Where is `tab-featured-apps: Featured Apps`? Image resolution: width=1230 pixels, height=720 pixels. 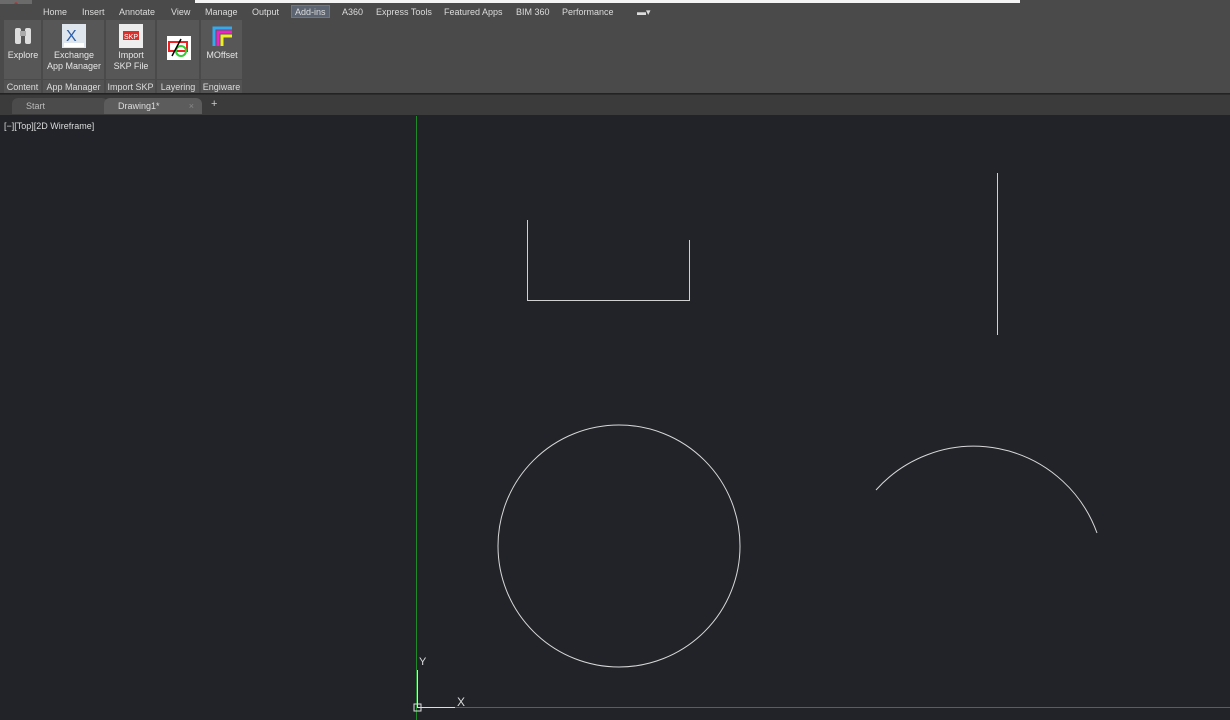
tab-featured-apps: Featured Apps is located at coordinates (473, 12).